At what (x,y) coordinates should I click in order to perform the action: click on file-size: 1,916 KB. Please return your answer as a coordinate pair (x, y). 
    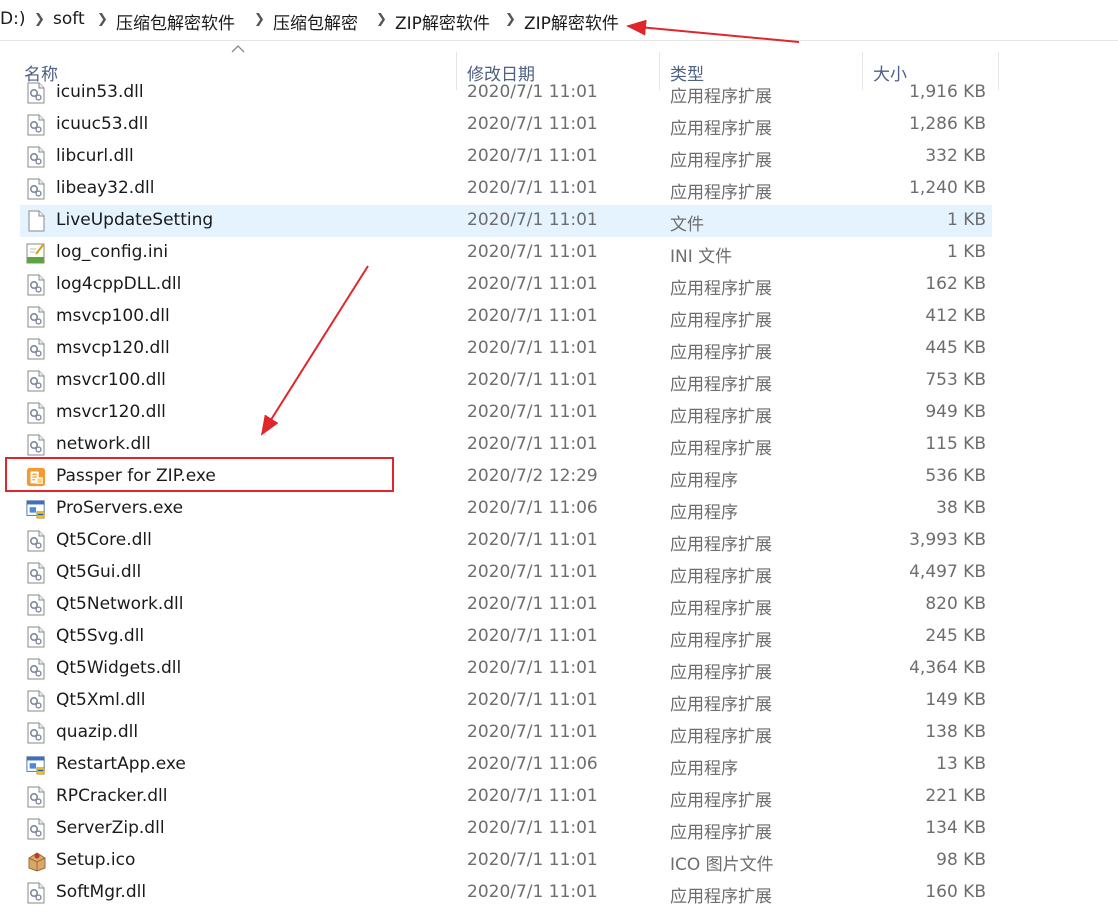
    Looking at the image, I should click on (947, 92).